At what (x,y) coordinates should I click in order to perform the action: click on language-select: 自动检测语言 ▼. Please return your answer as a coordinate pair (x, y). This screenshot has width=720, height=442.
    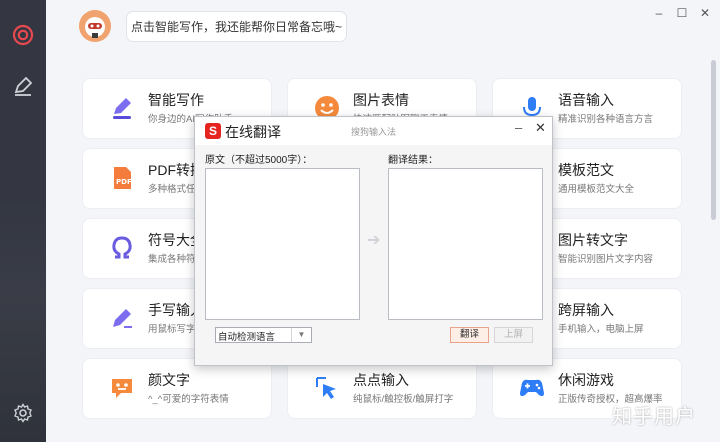
    Looking at the image, I should click on (263, 335).